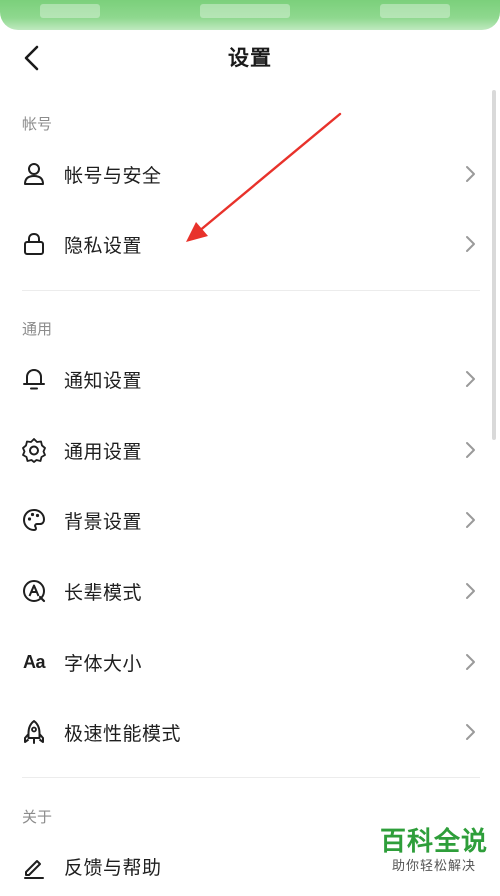  What do you see at coordinates (250, 379) in the screenshot?
I see `settings-row-notifications: 通知设置` at bounding box center [250, 379].